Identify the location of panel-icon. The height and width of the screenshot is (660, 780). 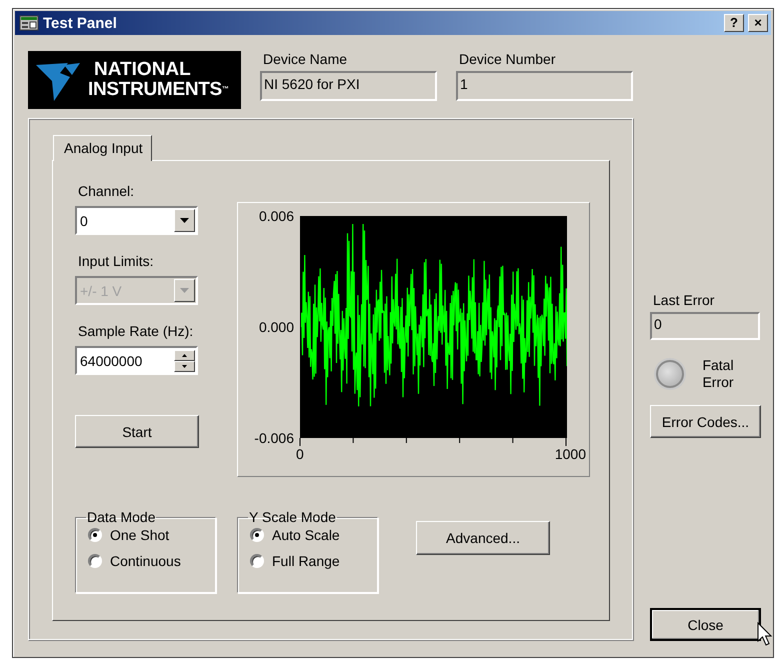
(29, 23).